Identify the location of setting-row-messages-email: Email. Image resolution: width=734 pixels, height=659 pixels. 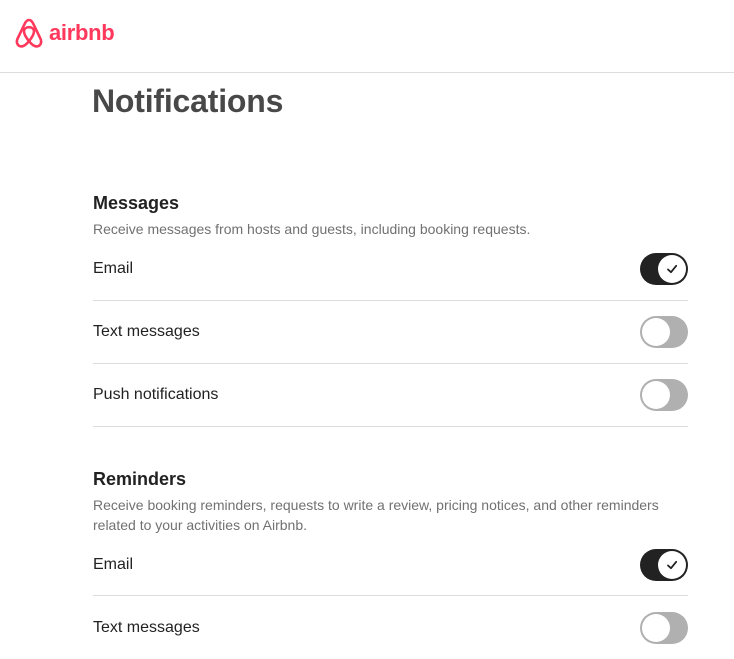
(390, 269).